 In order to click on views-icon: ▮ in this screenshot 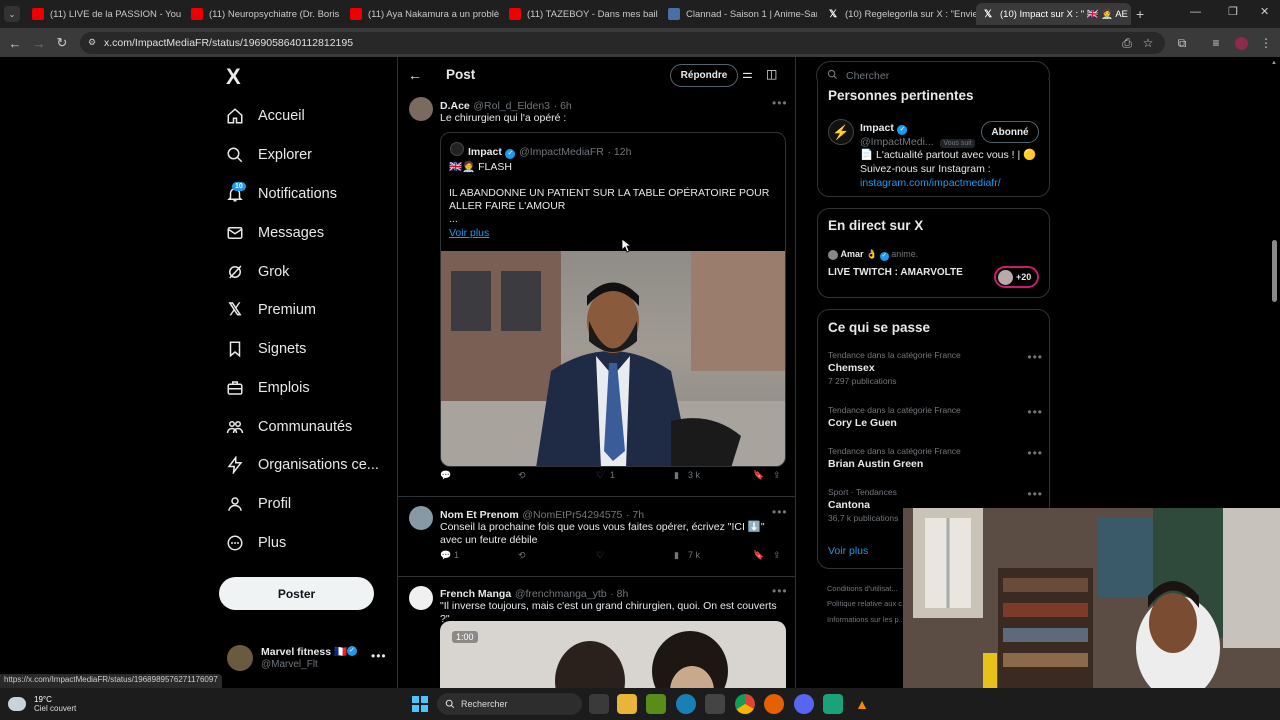, I will do `click(676, 475)`.